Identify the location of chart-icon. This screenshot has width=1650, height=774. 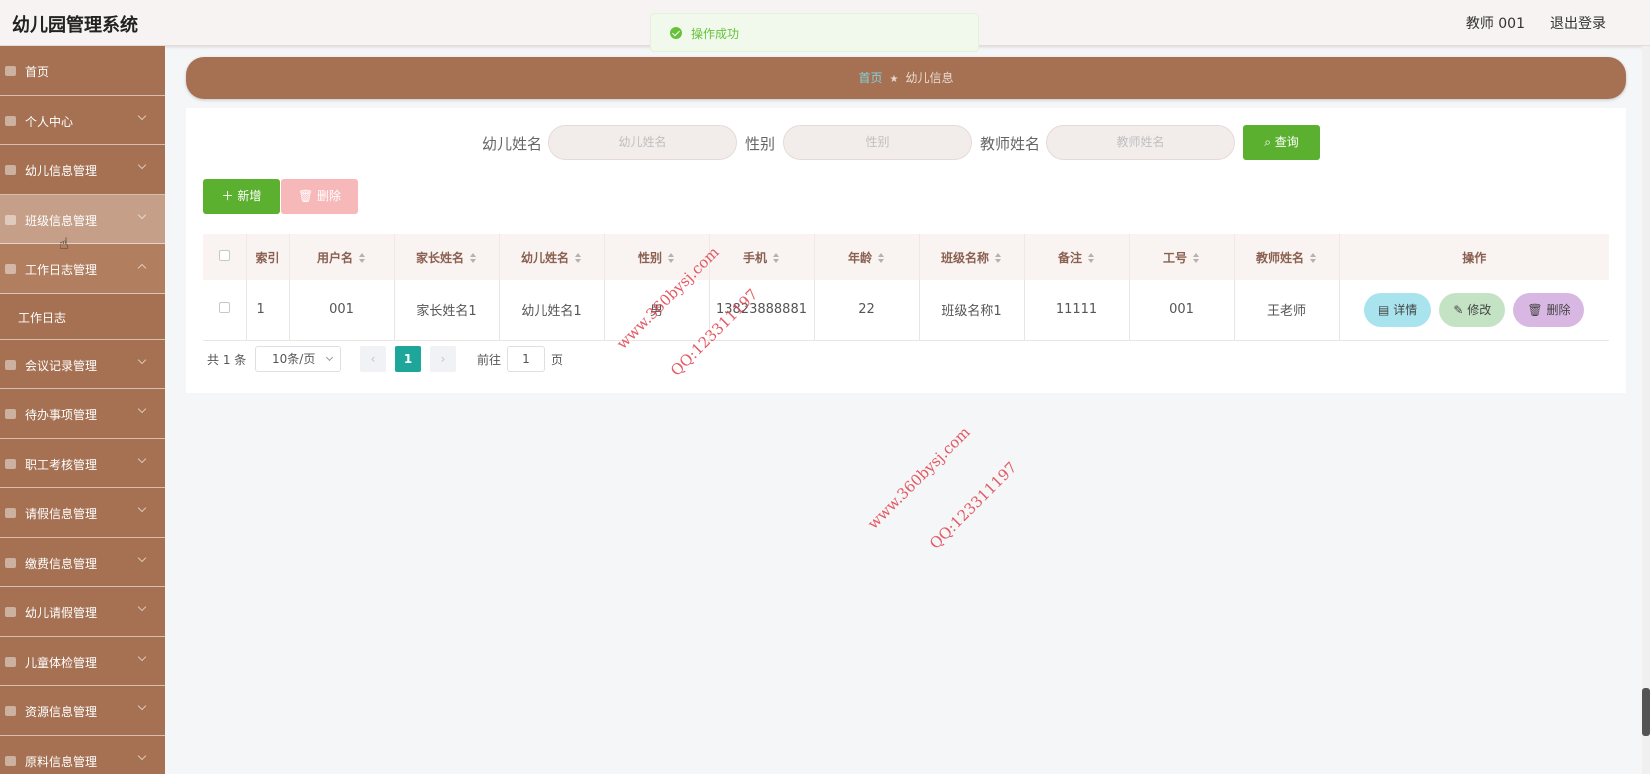
(10, 711).